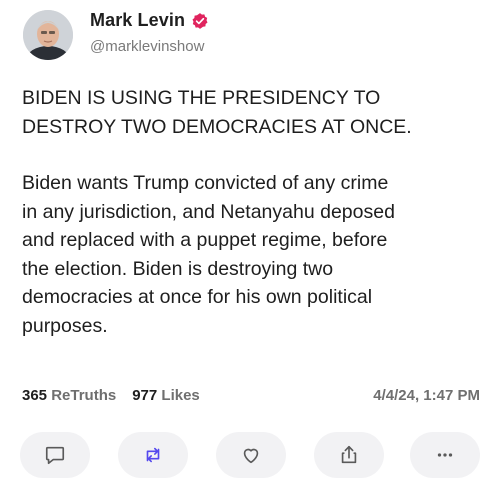  I want to click on avatar-image, so click(48, 35).